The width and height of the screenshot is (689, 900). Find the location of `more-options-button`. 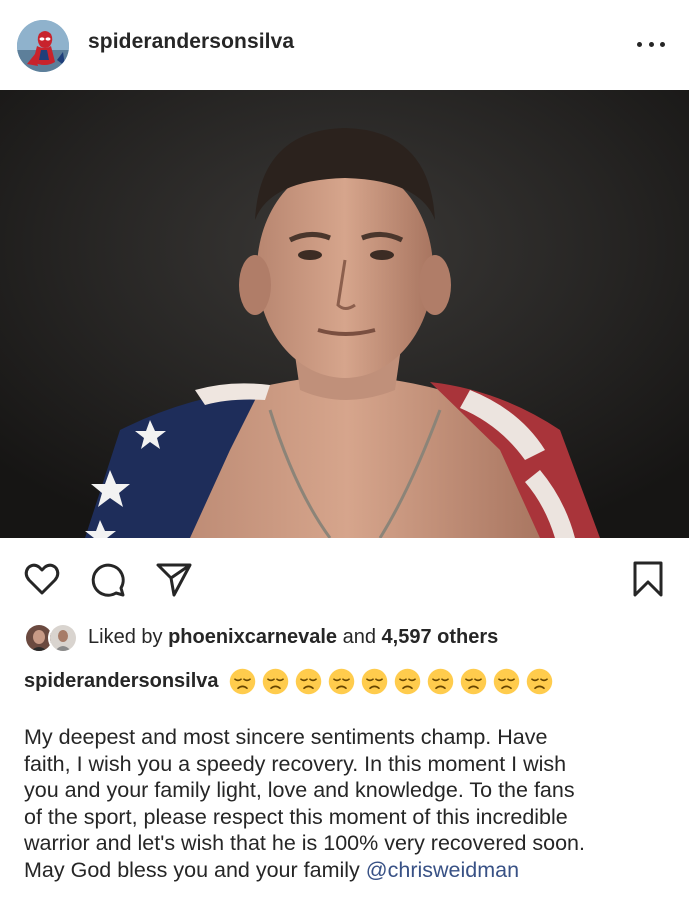

more-options-button is located at coordinates (651, 44).